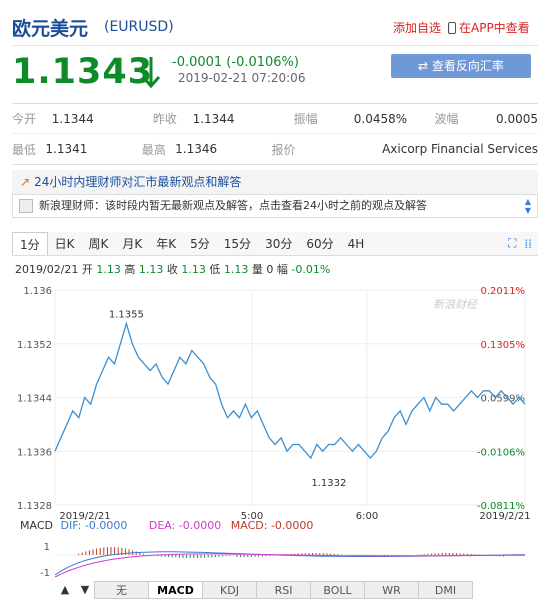 The height and width of the screenshot is (601, 550). I want to click on indicator-boll: BOLL, so click(337, 590).